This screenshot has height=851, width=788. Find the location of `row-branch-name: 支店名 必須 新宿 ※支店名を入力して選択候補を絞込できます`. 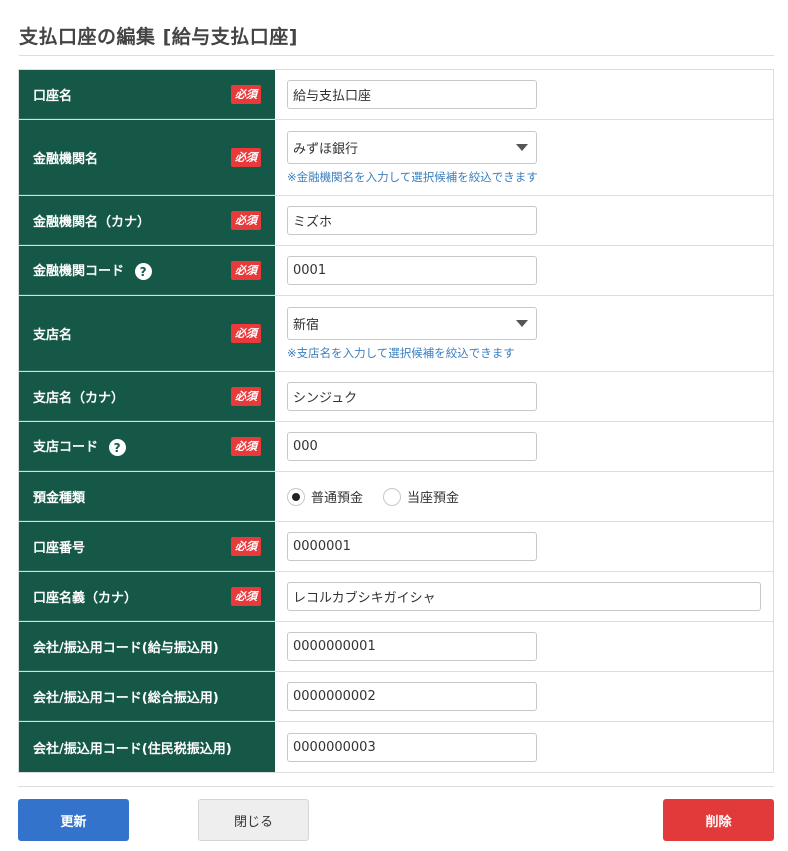

row-branch-name: 支店名 必須 新宿 ※支店名を入力して選択候補を絞込できます is located at coordinates (396, 334).